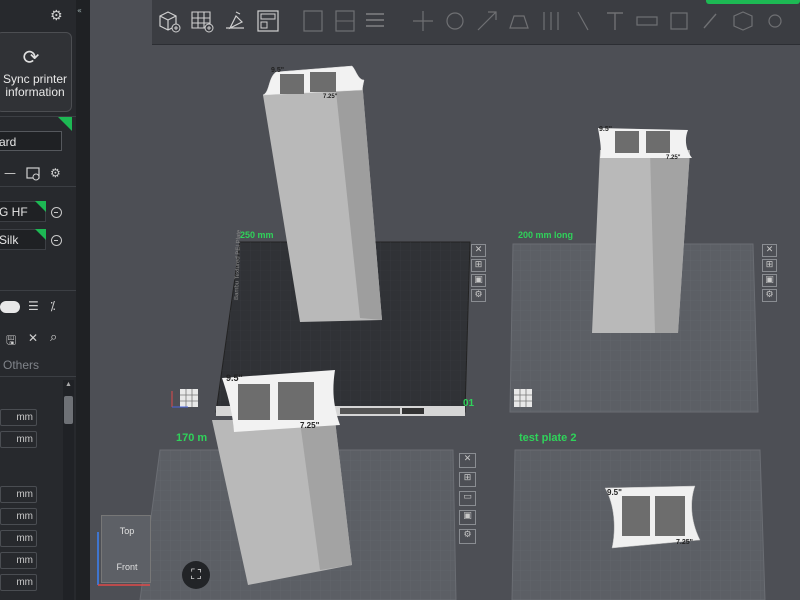 The height and width of the screenshot is (600, 800). What do you see at coordinates (345, 21) in the screenshot?
I see `cut-icon` at bounding box center [345, 21].